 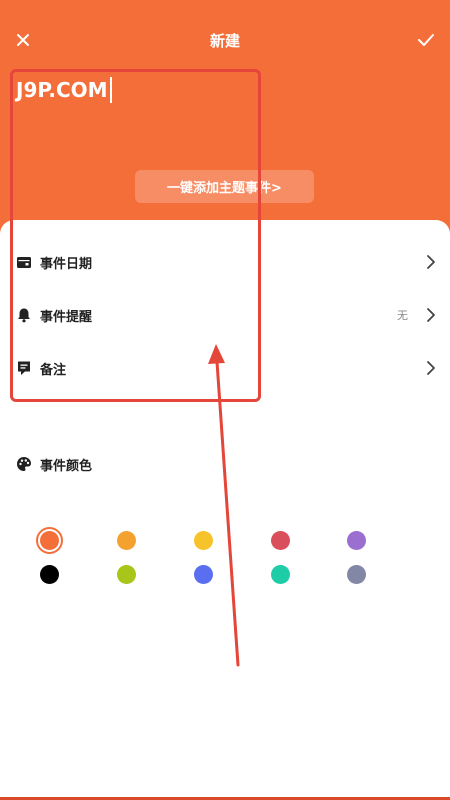 I want to click on event-date-label: 事件日期, so click(x=66, y=264).